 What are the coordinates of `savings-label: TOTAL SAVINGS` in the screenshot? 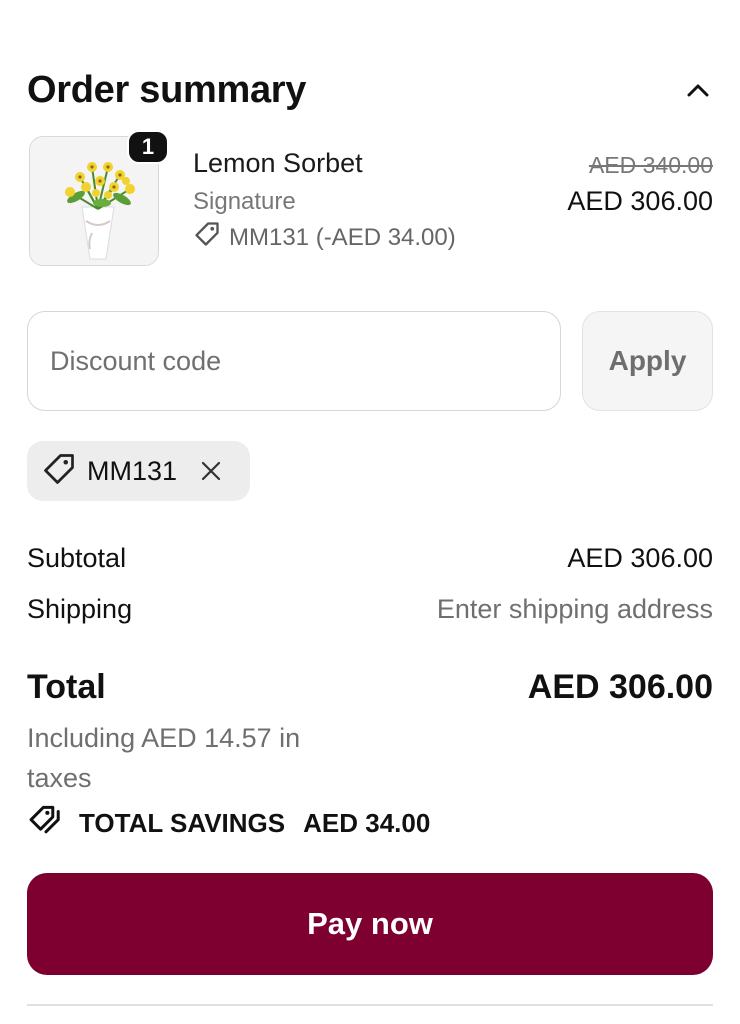 It's located at (182, 823).